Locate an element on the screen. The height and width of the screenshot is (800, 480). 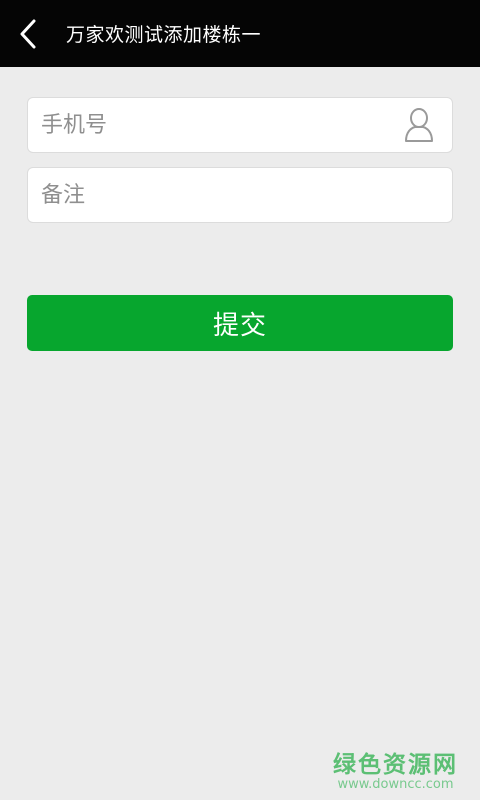
watermark-name: 绿色资源网 is located at coordinates (395, 765).